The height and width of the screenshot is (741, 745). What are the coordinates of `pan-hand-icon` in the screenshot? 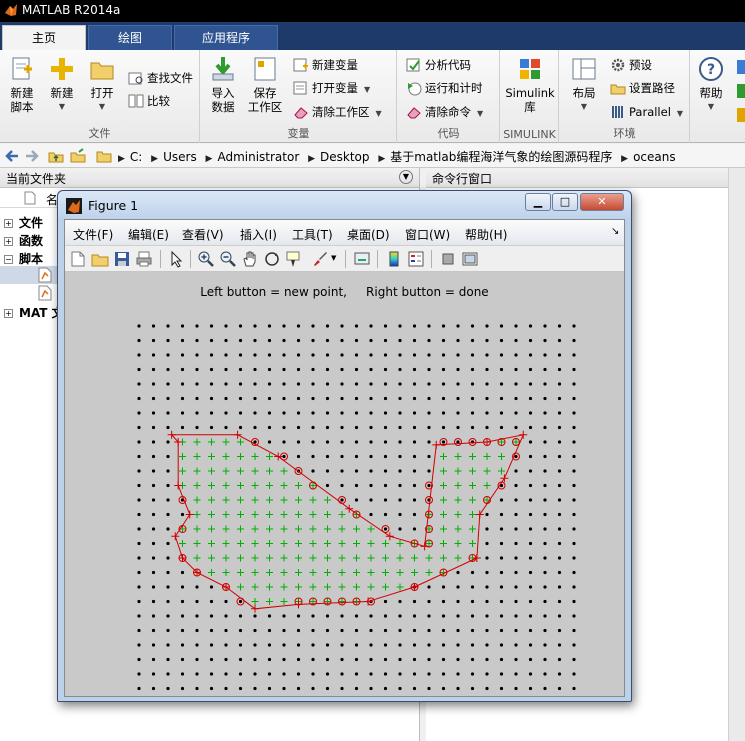 It's located at (250, 259).